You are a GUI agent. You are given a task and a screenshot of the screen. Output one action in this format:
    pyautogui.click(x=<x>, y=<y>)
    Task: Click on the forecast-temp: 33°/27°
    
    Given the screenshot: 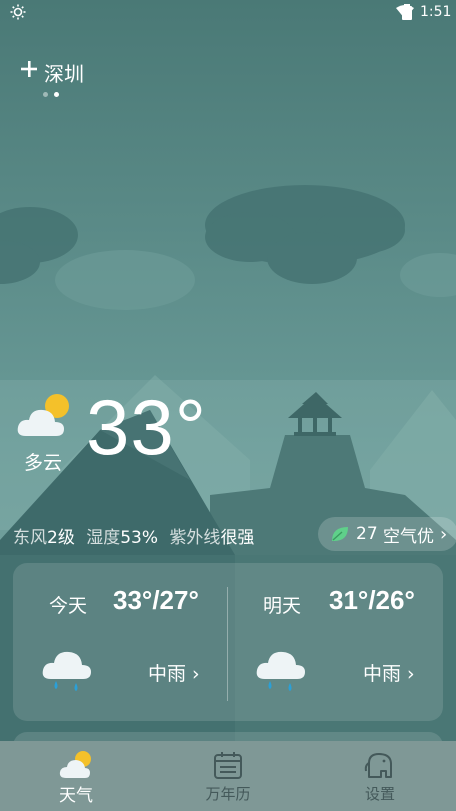 What is the action you would take?
    pyautogui.click(x=156, y=600)
    